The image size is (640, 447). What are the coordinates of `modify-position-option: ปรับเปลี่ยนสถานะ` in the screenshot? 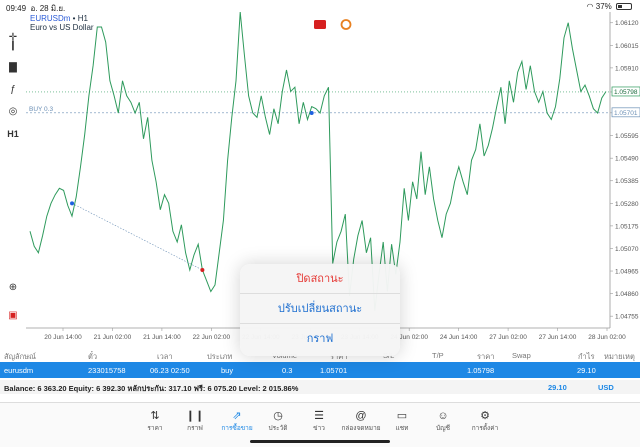 It's located at (320, 309).